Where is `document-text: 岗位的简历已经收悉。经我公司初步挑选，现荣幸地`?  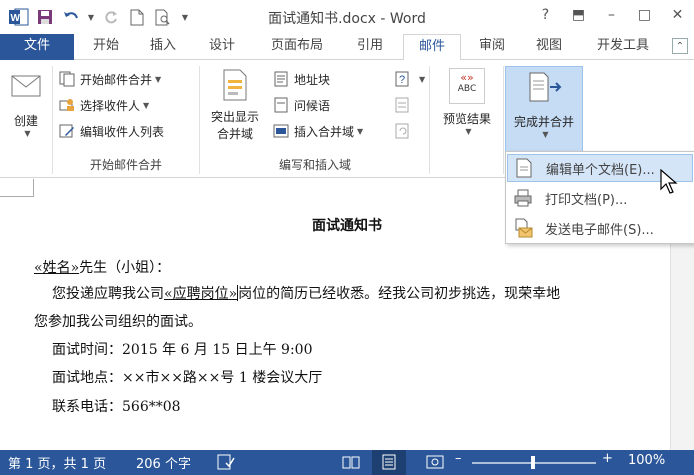 document-text: 岗位的简历已经收悉。经我公司初步挑选，现荣幸地 is located at coordinates (399, 294).